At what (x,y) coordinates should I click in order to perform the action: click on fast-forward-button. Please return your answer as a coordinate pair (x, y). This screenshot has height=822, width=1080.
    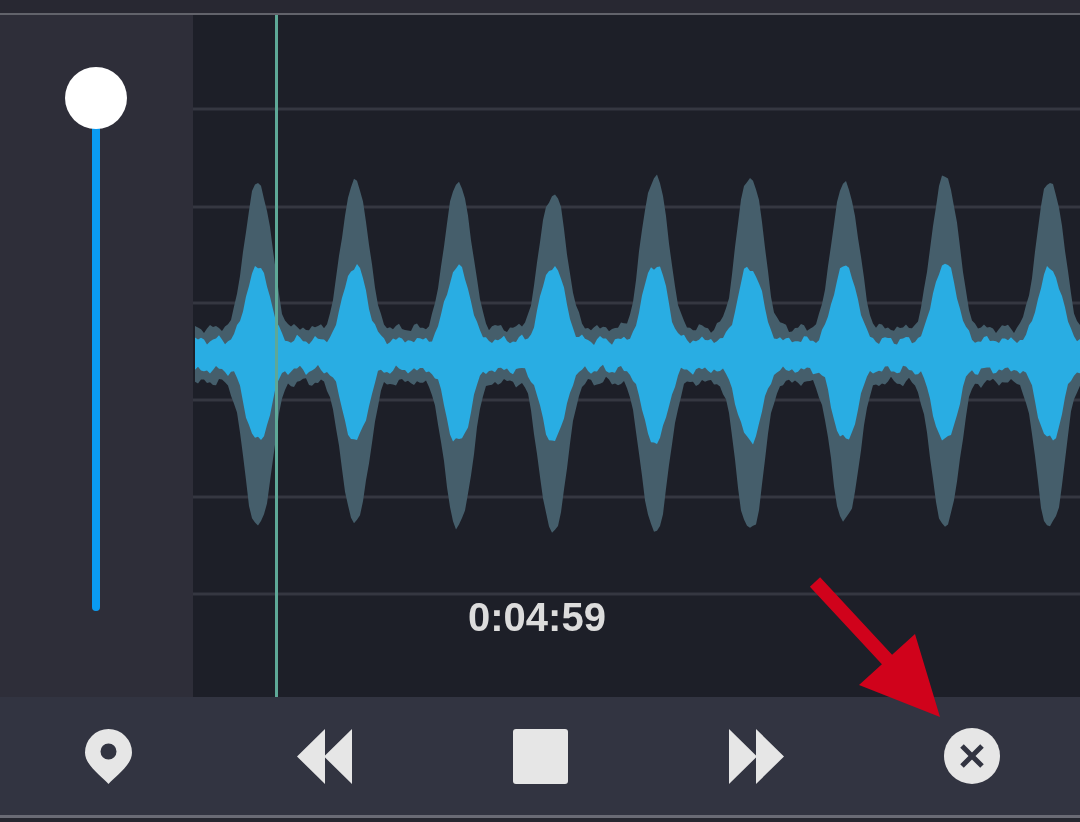
    Looking at the image, I should click on (756, 756).